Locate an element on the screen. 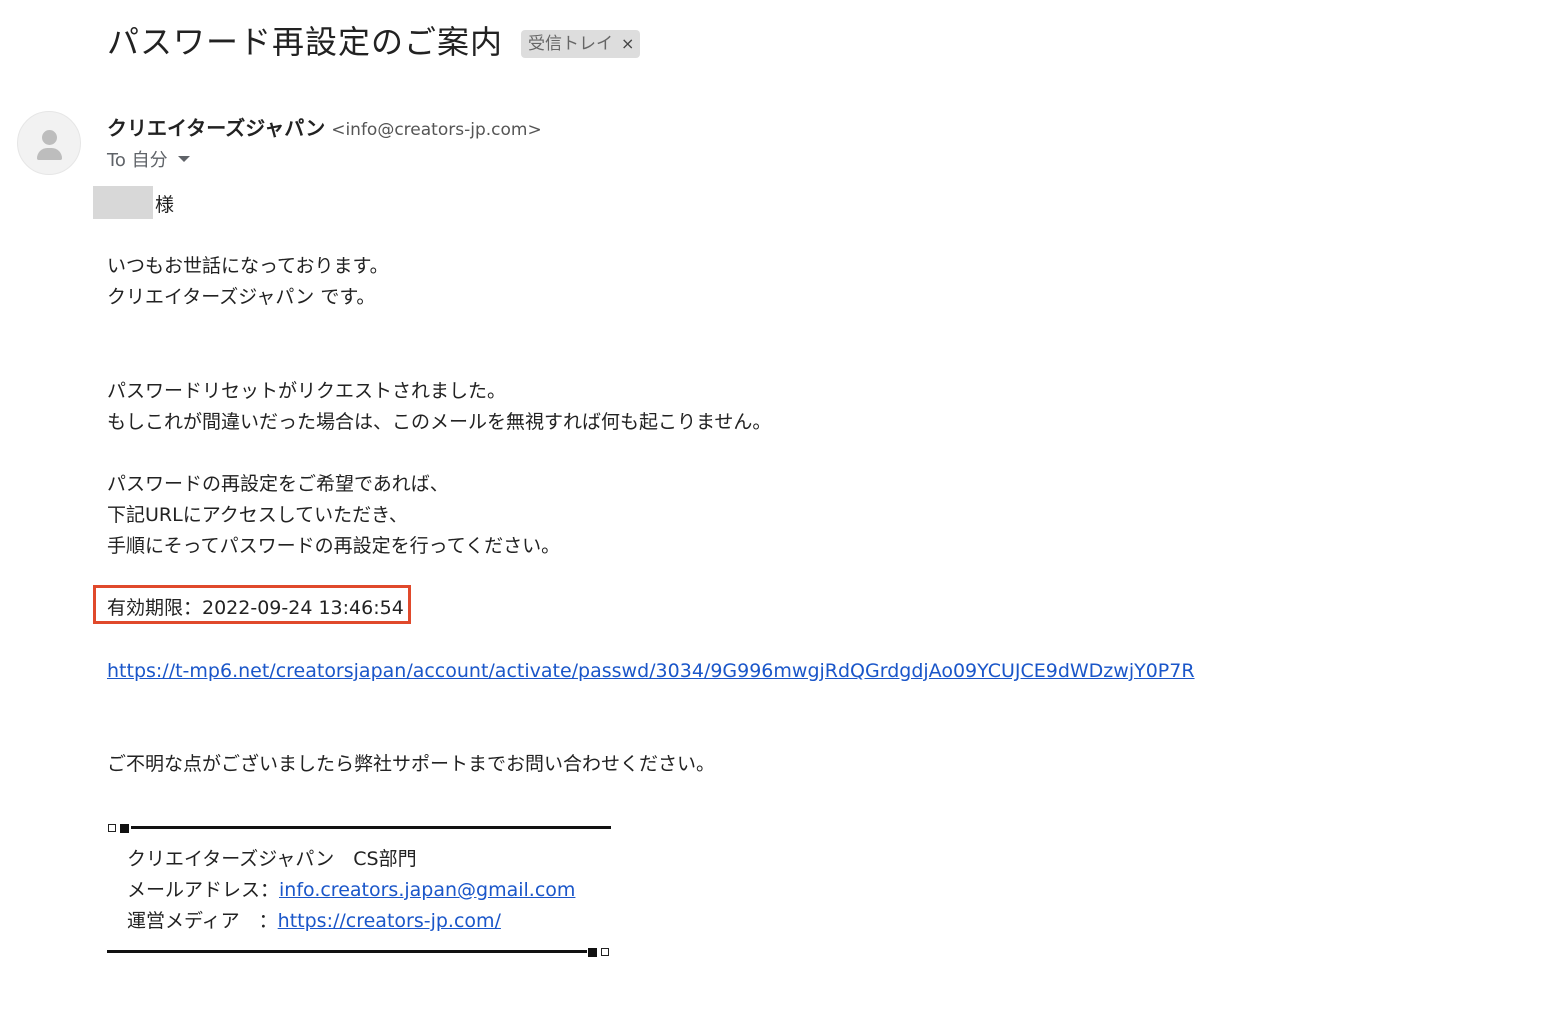 This screenshot has width=1554, height=1022. signature-filled-square-end is located at coordinates (592, 952).